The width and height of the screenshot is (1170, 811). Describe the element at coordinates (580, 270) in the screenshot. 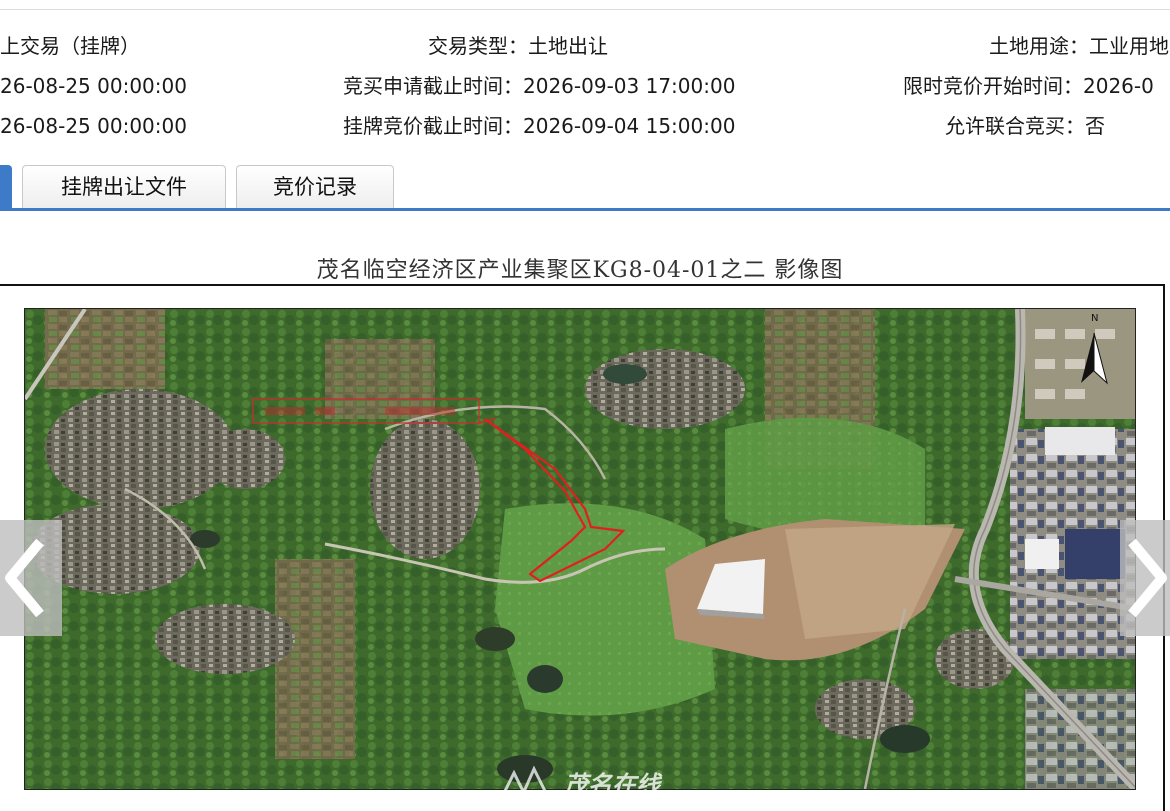

I see `map-title: 茂名临空经济区产业集聚区KG8-04-01之二 影像图` at that location.